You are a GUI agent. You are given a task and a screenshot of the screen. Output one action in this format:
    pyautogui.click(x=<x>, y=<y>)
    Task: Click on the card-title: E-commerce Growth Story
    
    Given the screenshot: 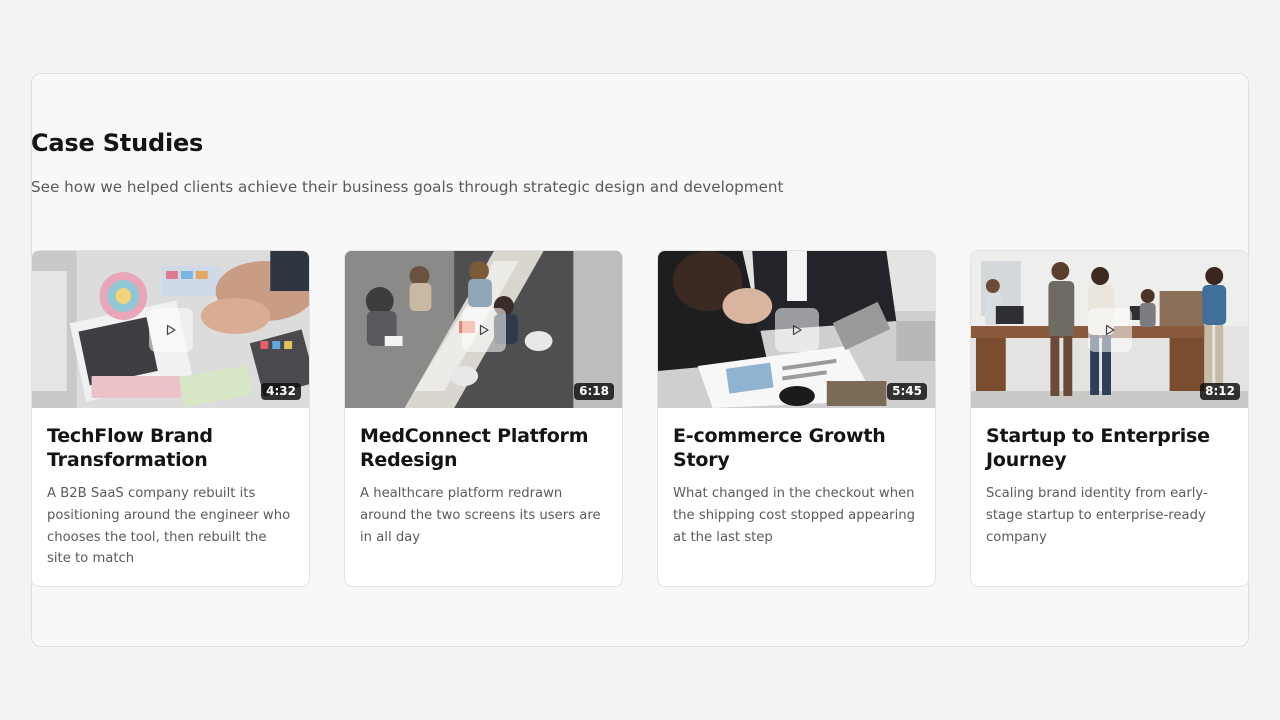 What is the action you would take?
    pyautogui.click(x=796, y=448)
    